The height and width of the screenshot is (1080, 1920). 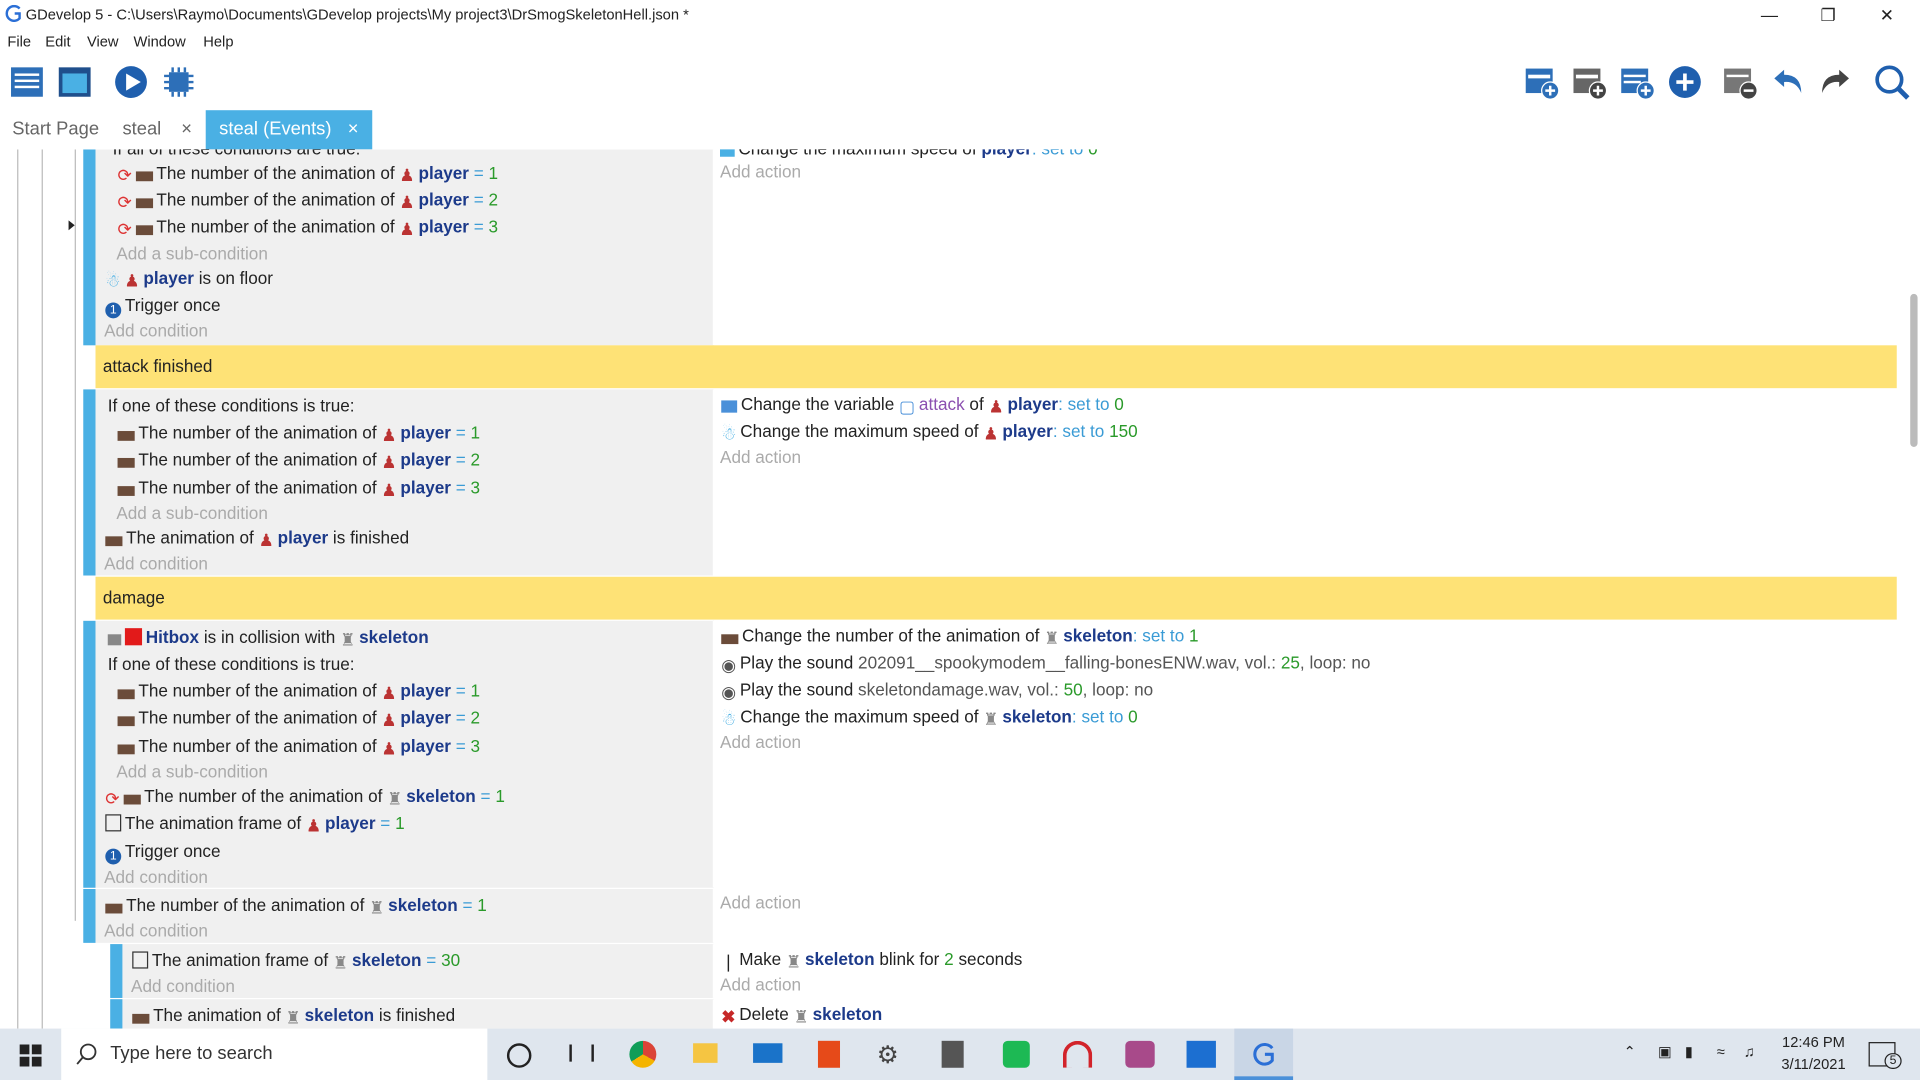 I want to click on scrollbar-thumb, so click(x=1914, y=370).